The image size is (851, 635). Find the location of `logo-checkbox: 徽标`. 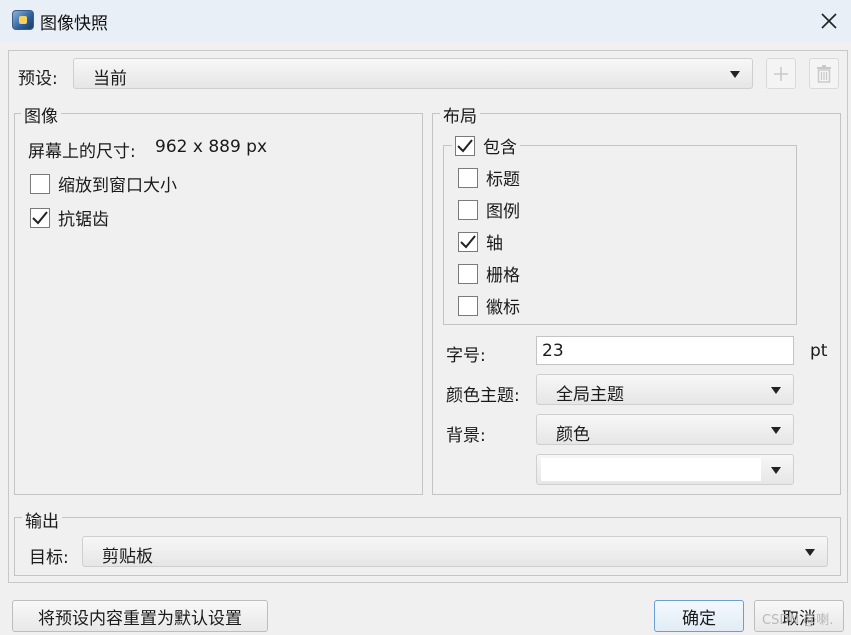

logo-checkbox: 徽标 is located at coordinates (489, 305).